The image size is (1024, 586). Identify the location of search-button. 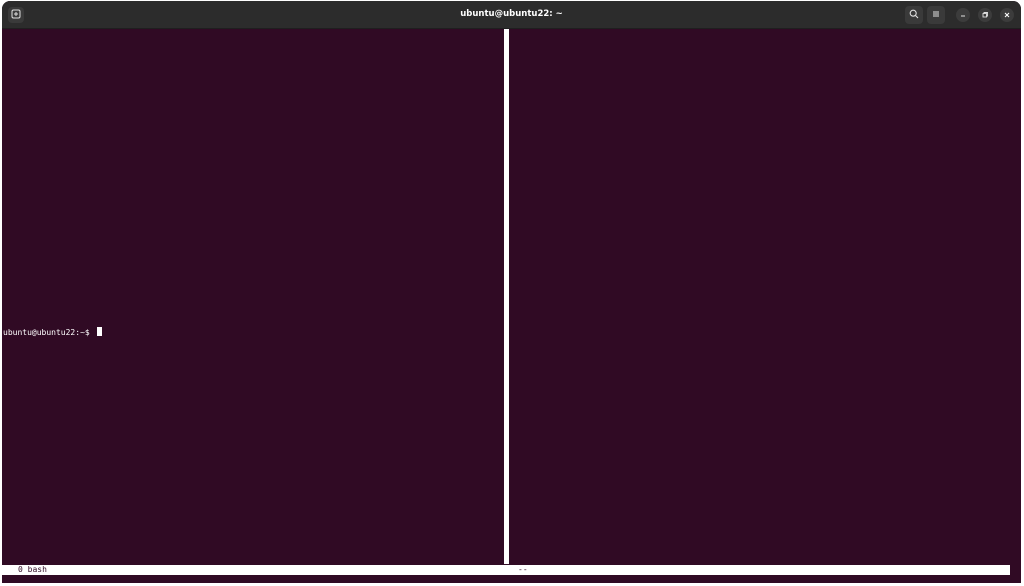
(914, 15).